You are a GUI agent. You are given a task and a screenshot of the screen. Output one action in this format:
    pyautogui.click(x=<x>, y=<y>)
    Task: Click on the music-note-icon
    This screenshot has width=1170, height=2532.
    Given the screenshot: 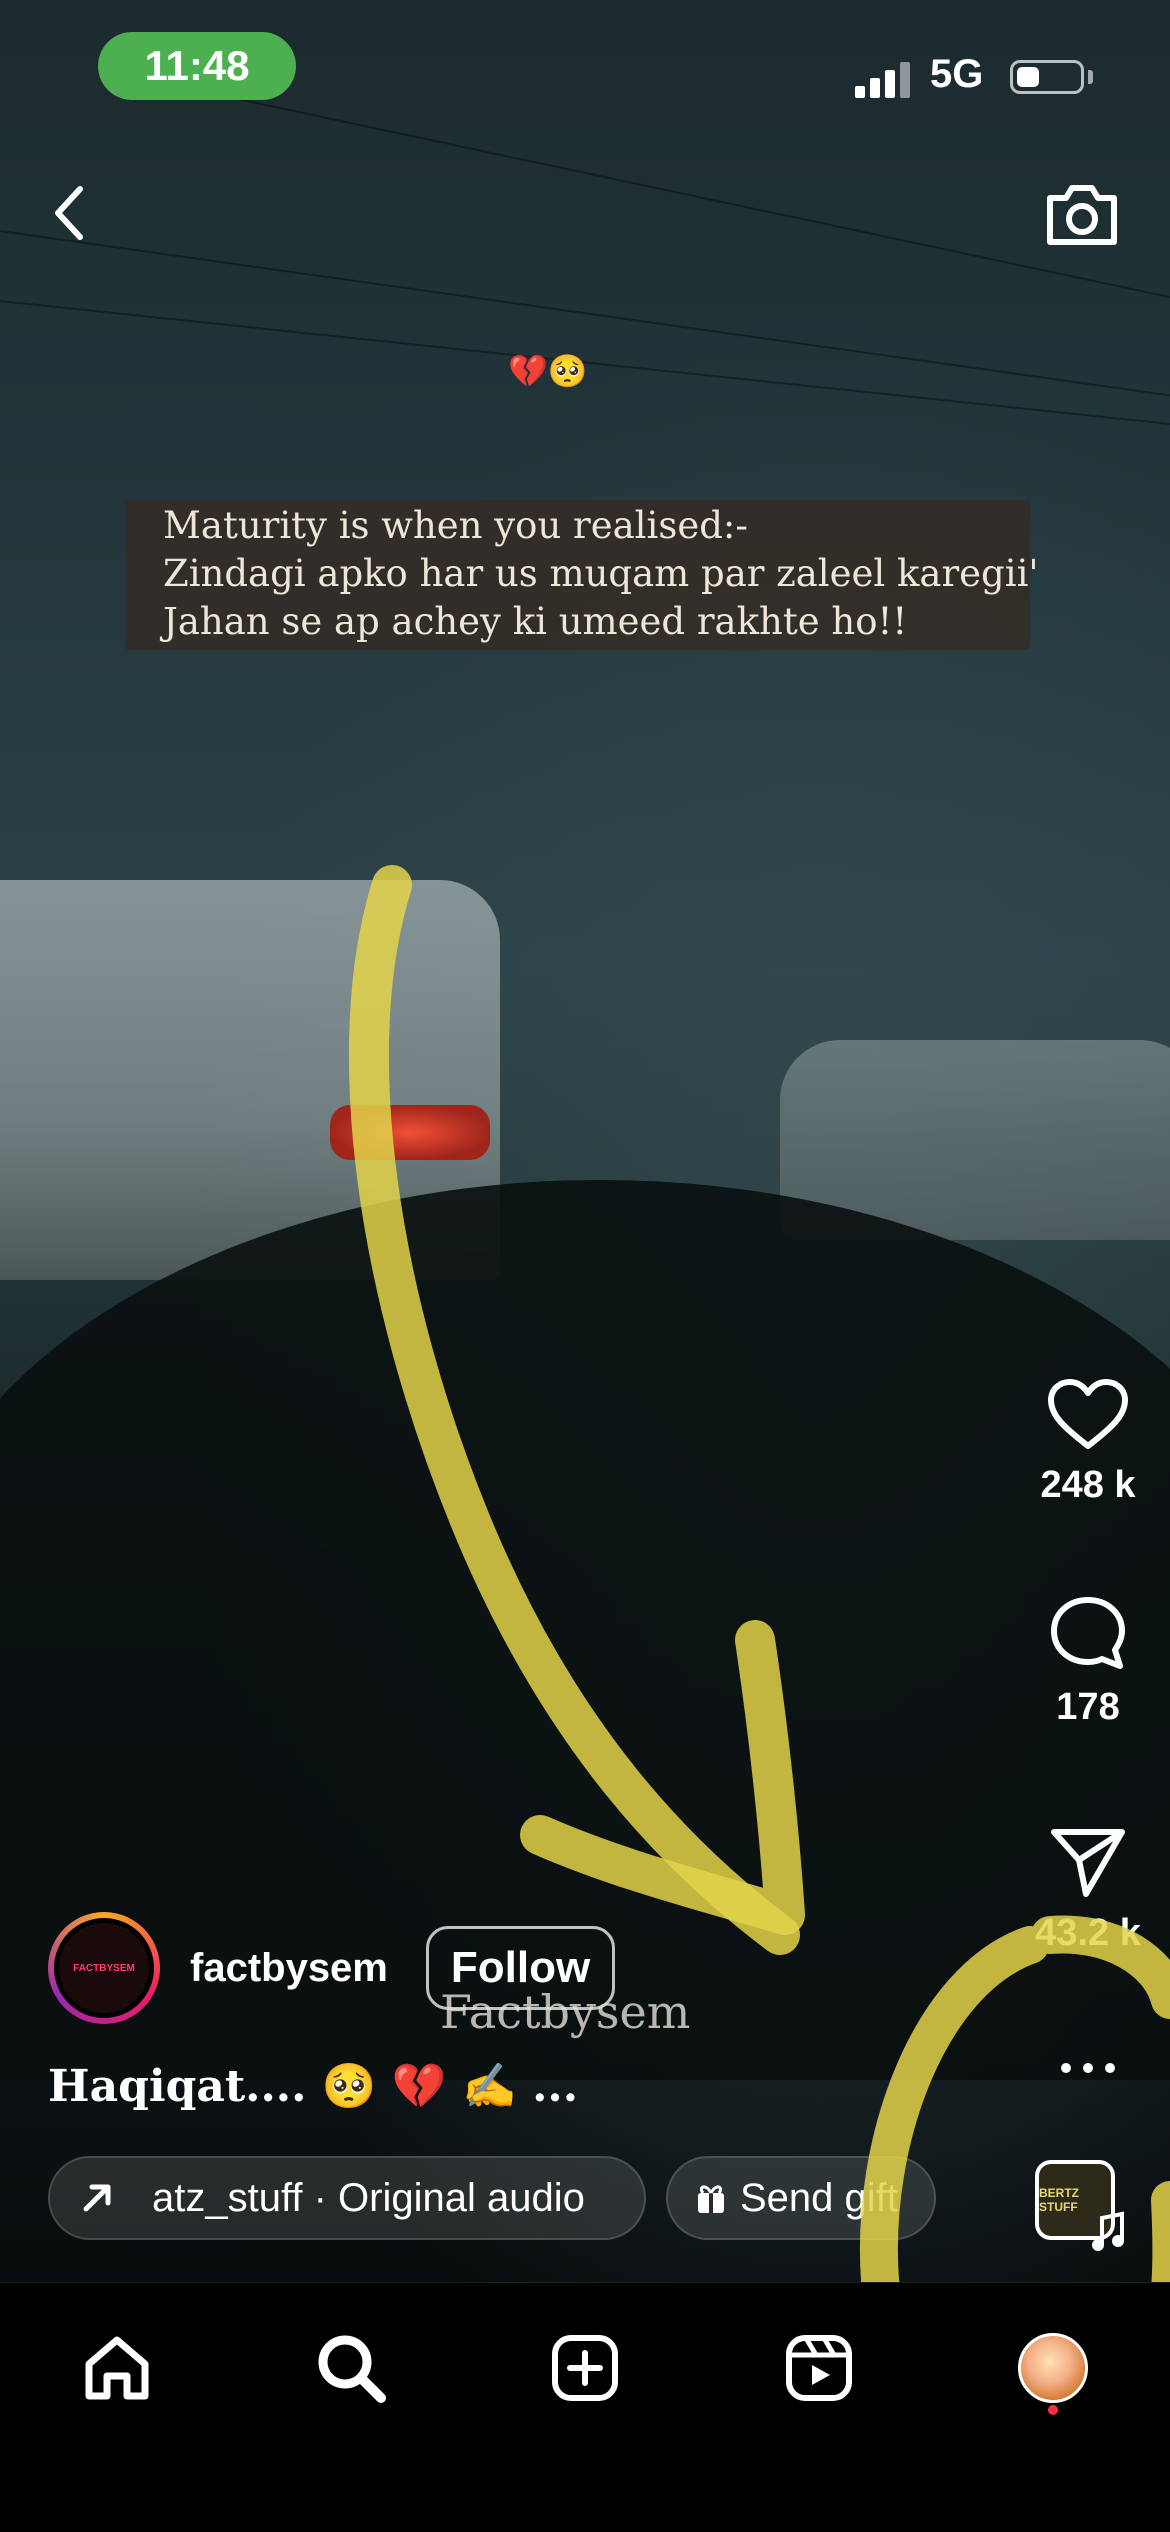 What is the action you would take?
    pyautogui.click(x=1108, y=2231)
    